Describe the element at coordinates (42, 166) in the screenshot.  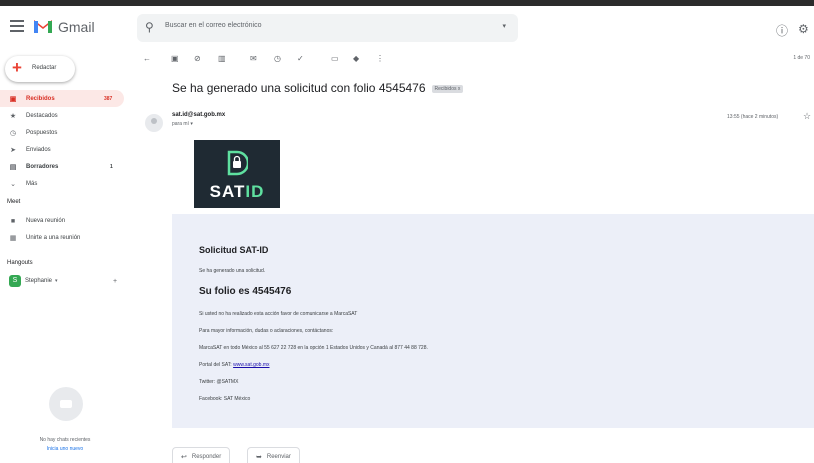
I see `sidebar-item-label: Borradores` at that location.